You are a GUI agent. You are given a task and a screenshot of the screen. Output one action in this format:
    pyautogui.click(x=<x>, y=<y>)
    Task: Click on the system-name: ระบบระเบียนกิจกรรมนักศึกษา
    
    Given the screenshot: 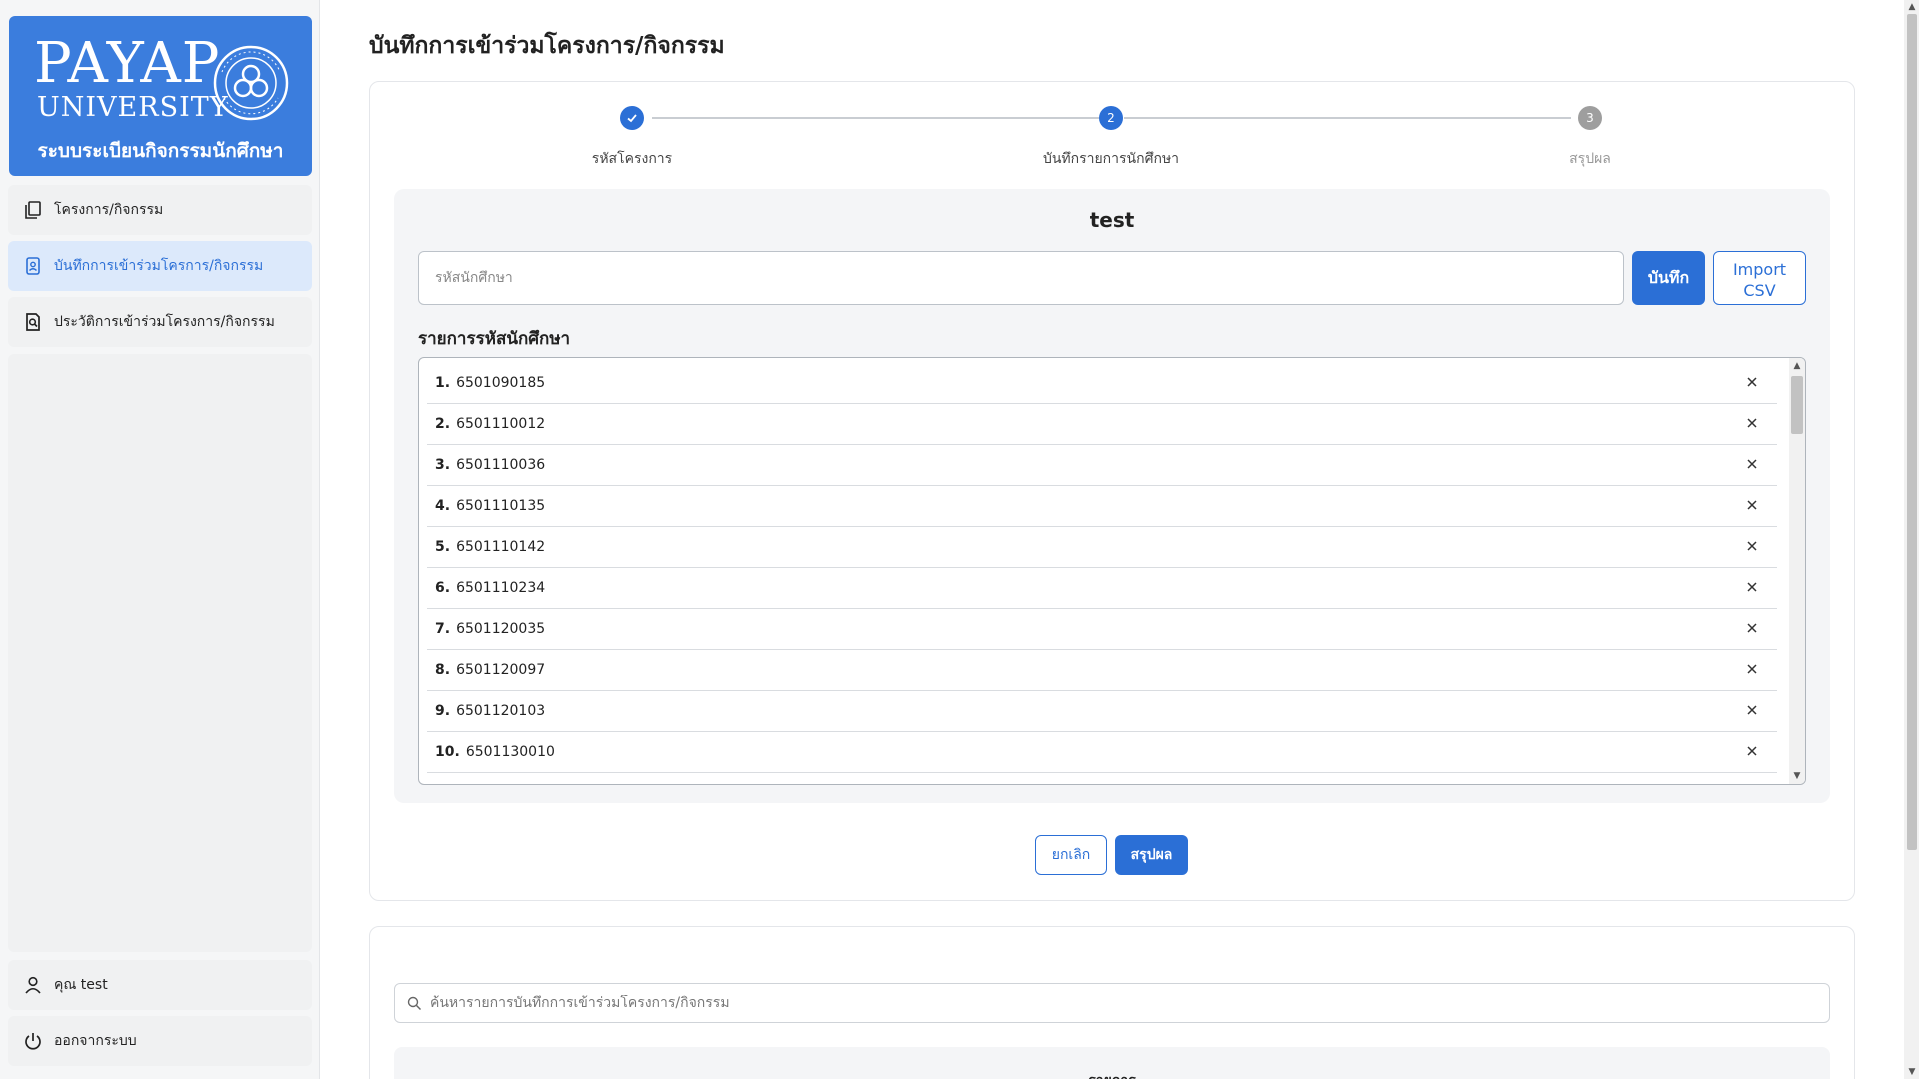 What is the action you would take?
    pyautogui.click(x=160, y=151)
    